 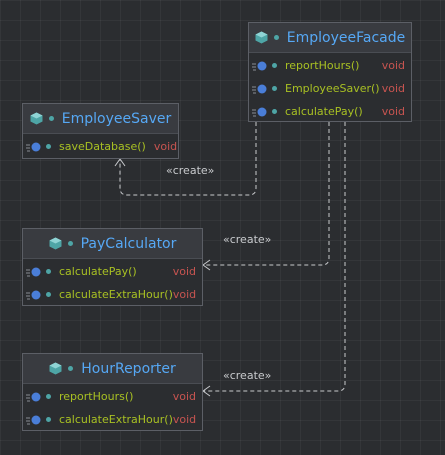 What do you see at coordinates (206, 391) in the screenshot?
I see `arrowhead-reporter` at bounding box center [206, 391].